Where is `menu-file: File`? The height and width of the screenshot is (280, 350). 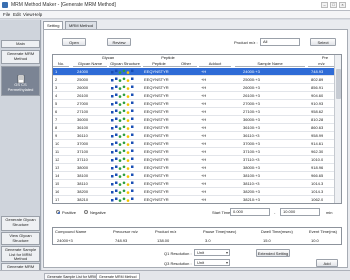
menu-file: File is located at coordinates (6, 14).